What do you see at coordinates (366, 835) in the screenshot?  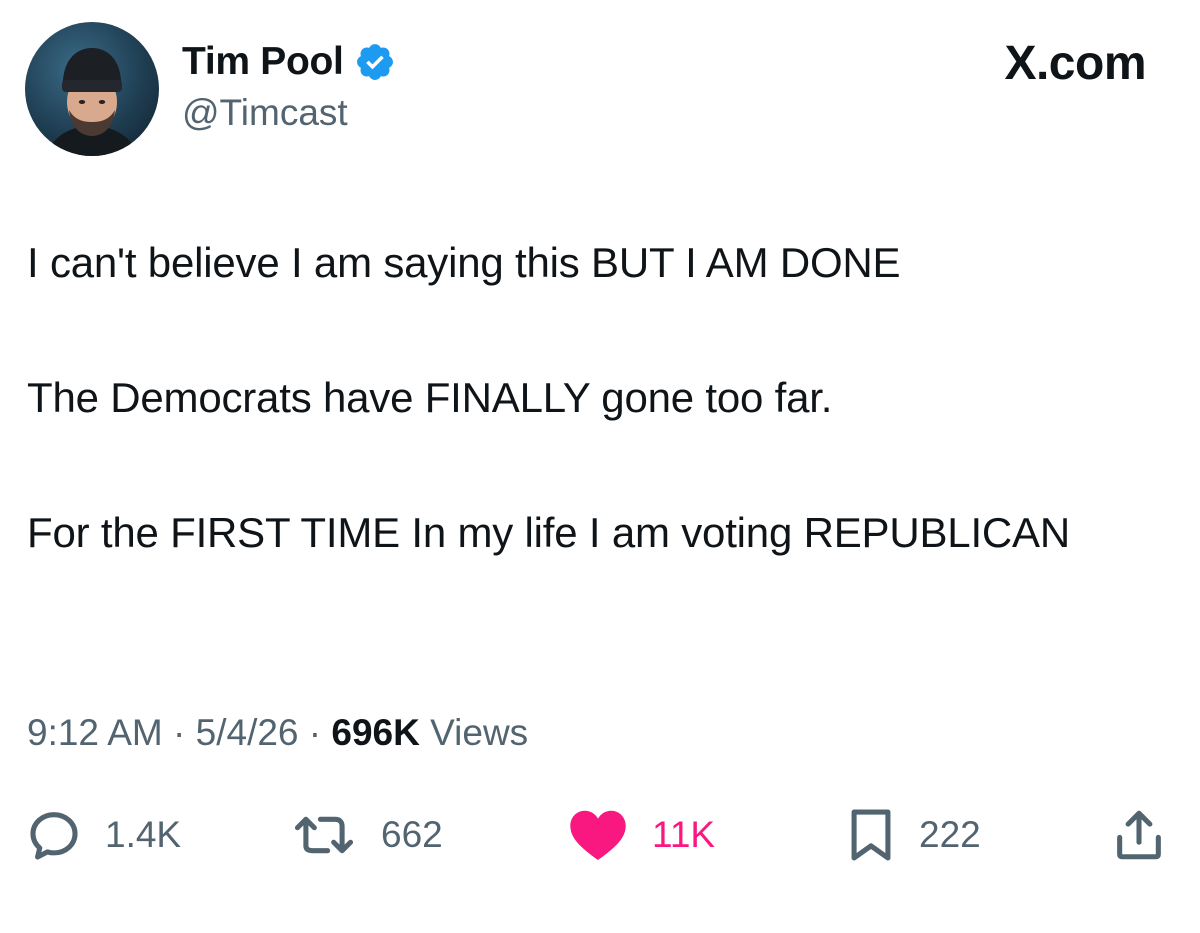 I see `retweet-button: 662` at bounding box center [366, 835].